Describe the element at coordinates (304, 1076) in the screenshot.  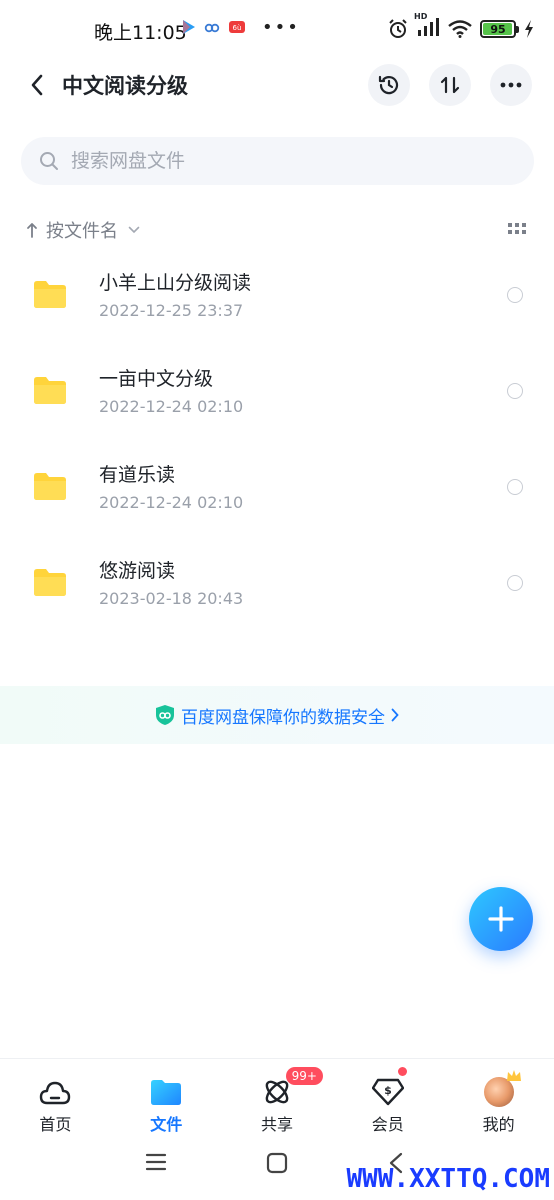
I see `share-badge: 99+` at that location.